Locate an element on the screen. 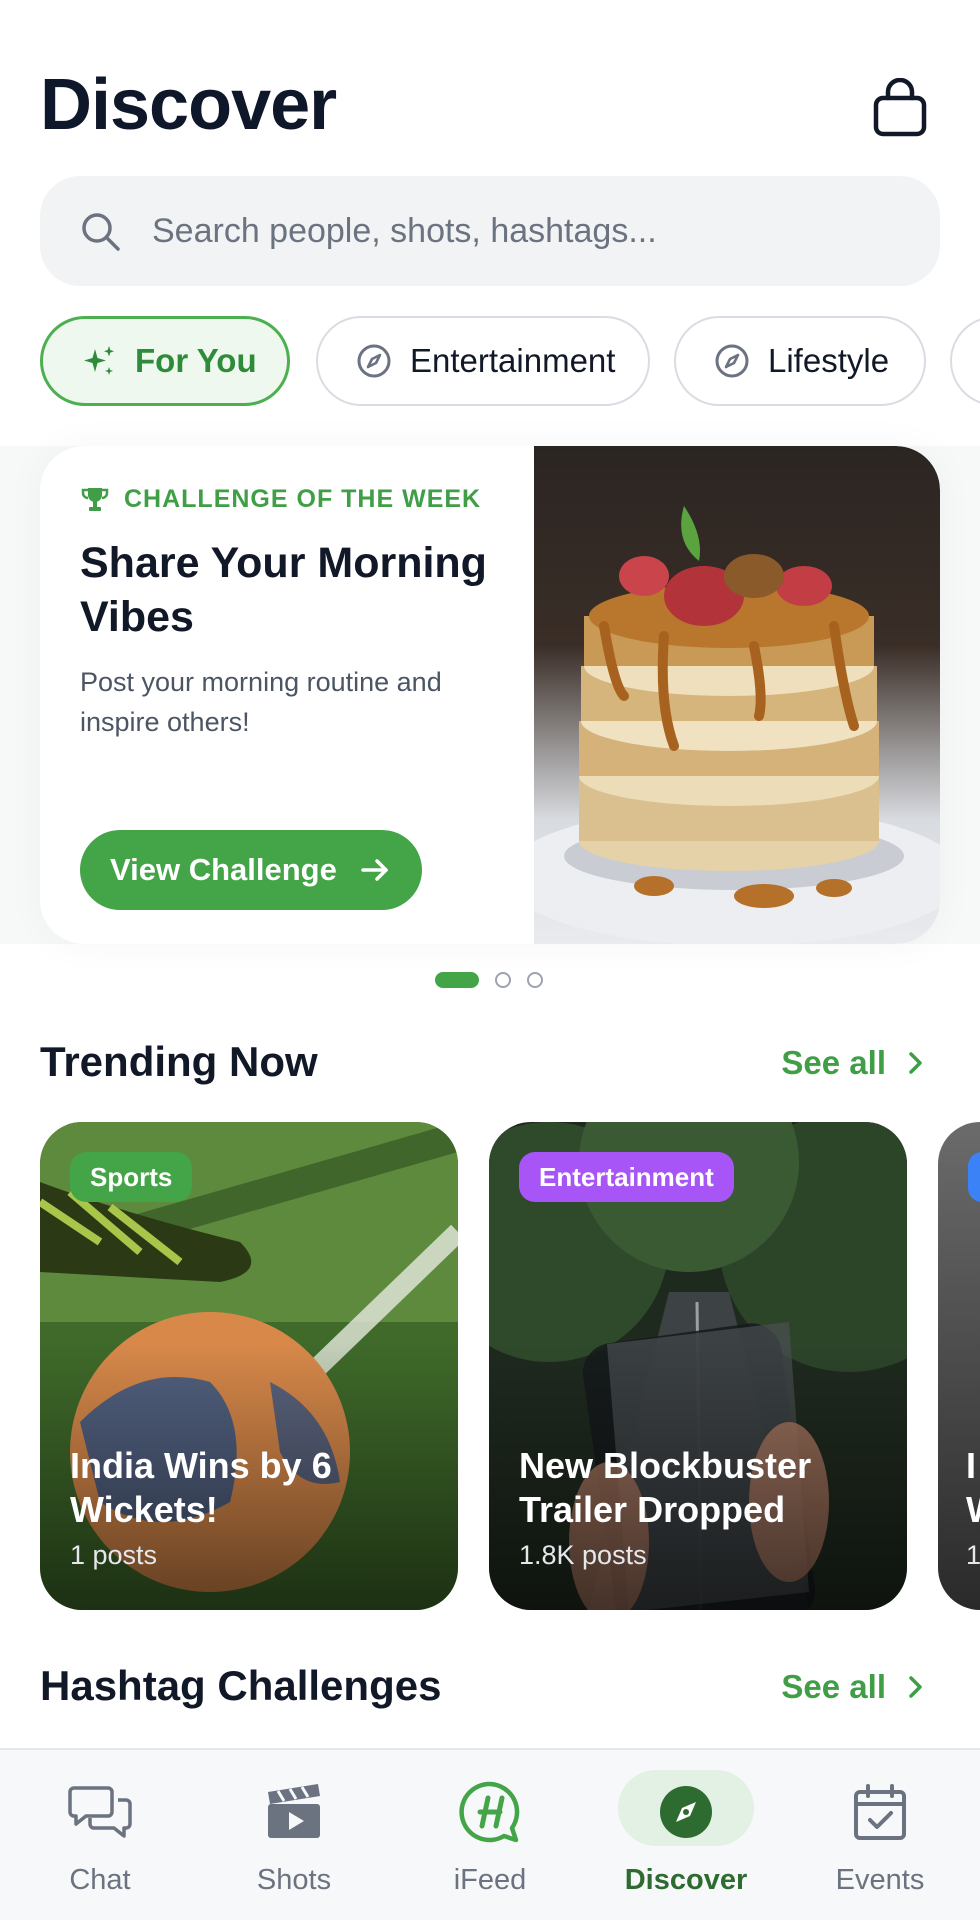  chip-entertainment: Entertainment is located at coordinates (483, 361).